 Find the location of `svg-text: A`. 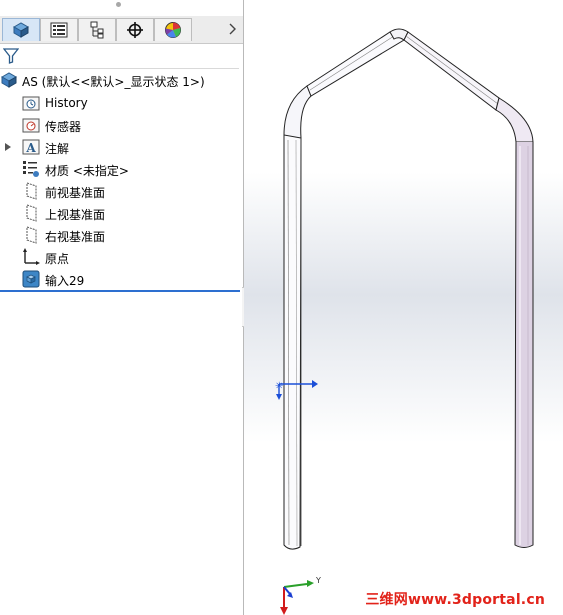

svg-text: A is located at coordinates (30, 148).